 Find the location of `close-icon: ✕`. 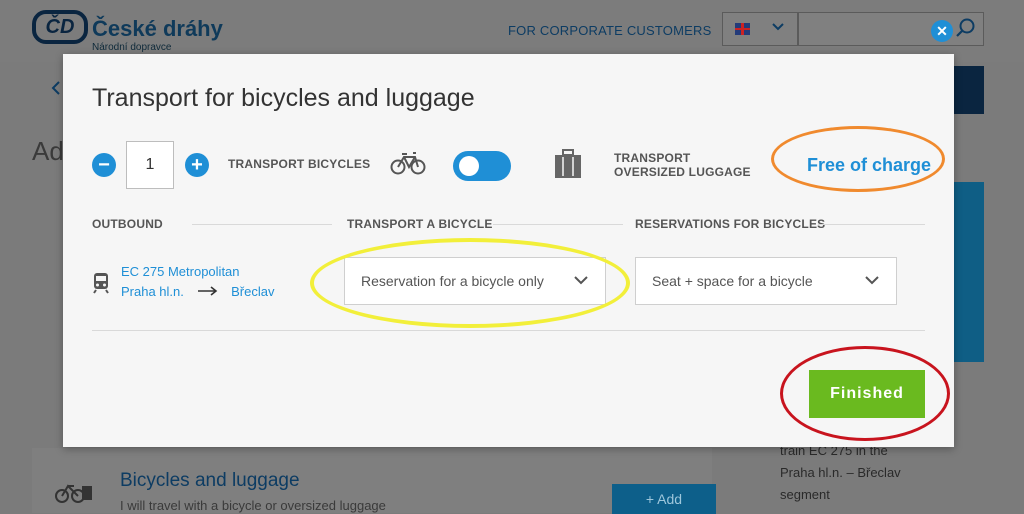

close-icon: ✕ is located at coordinates (942, 31).